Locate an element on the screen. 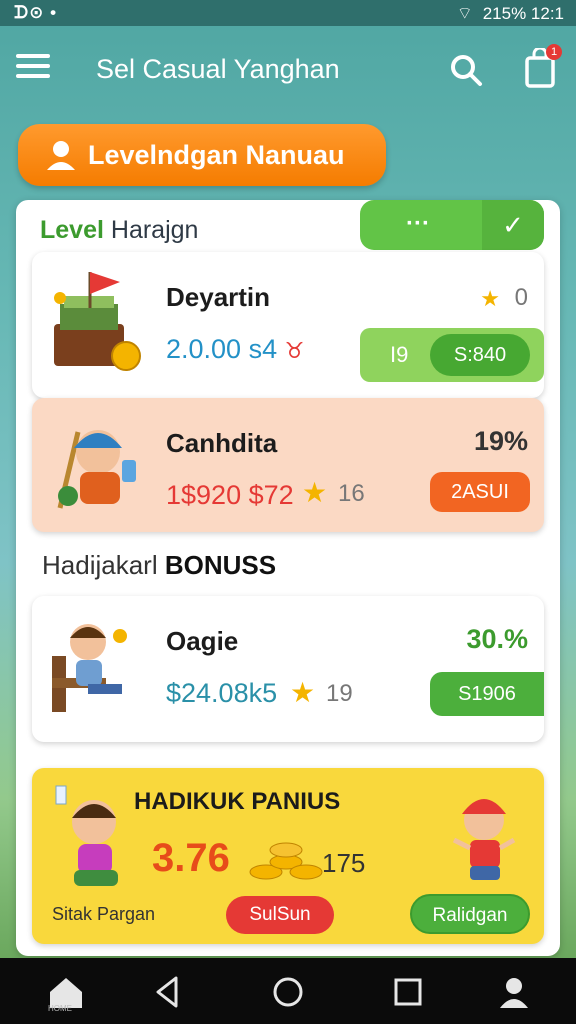  coins-icon is located at coordinates (286, 861).